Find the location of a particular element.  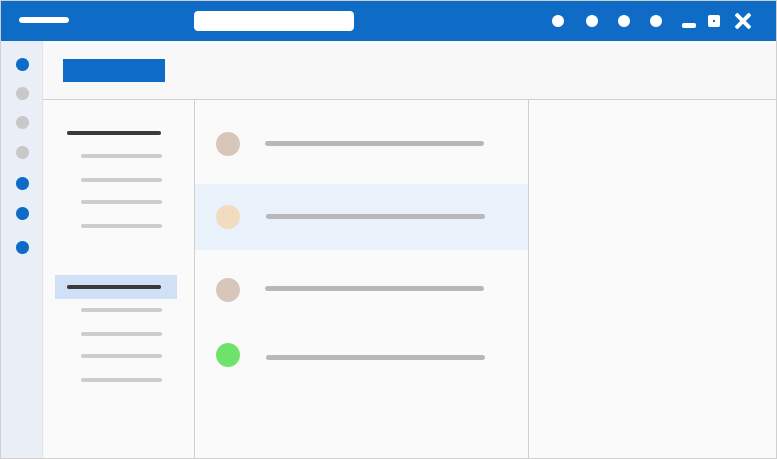

close-button is located at coordinates (743, 21).